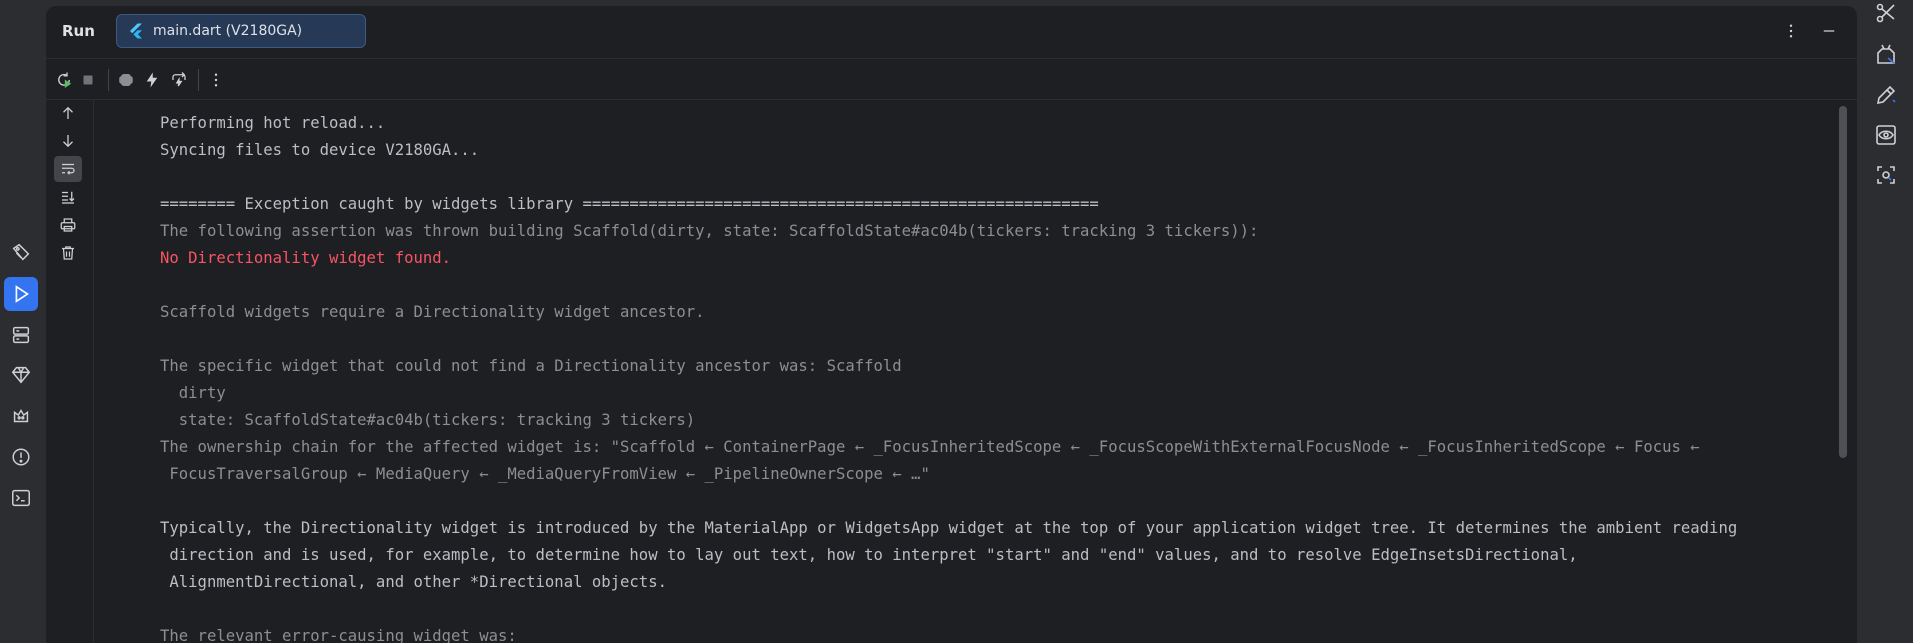 The height and width of the screenshot is (643, 1913). Describe the element at coordinates (338, 635) in the screenshot. I see `console-line: The relevant error-causing widget was:` at that location.